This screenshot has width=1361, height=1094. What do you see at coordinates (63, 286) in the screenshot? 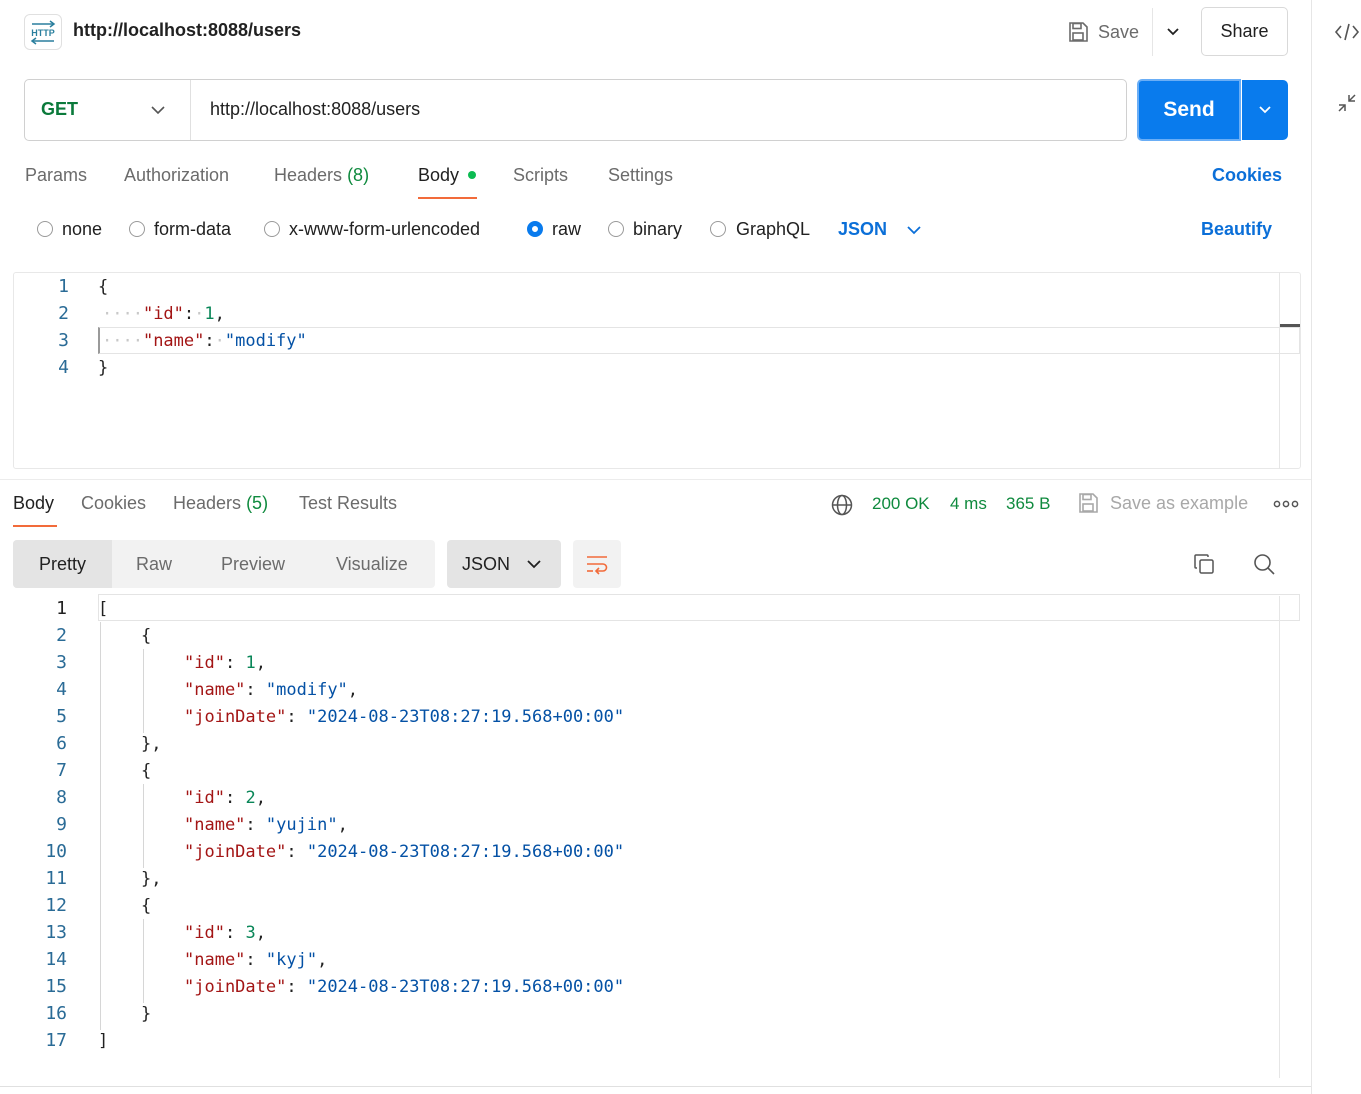
I see `line-number: 1` at bounding box center [63, 286].